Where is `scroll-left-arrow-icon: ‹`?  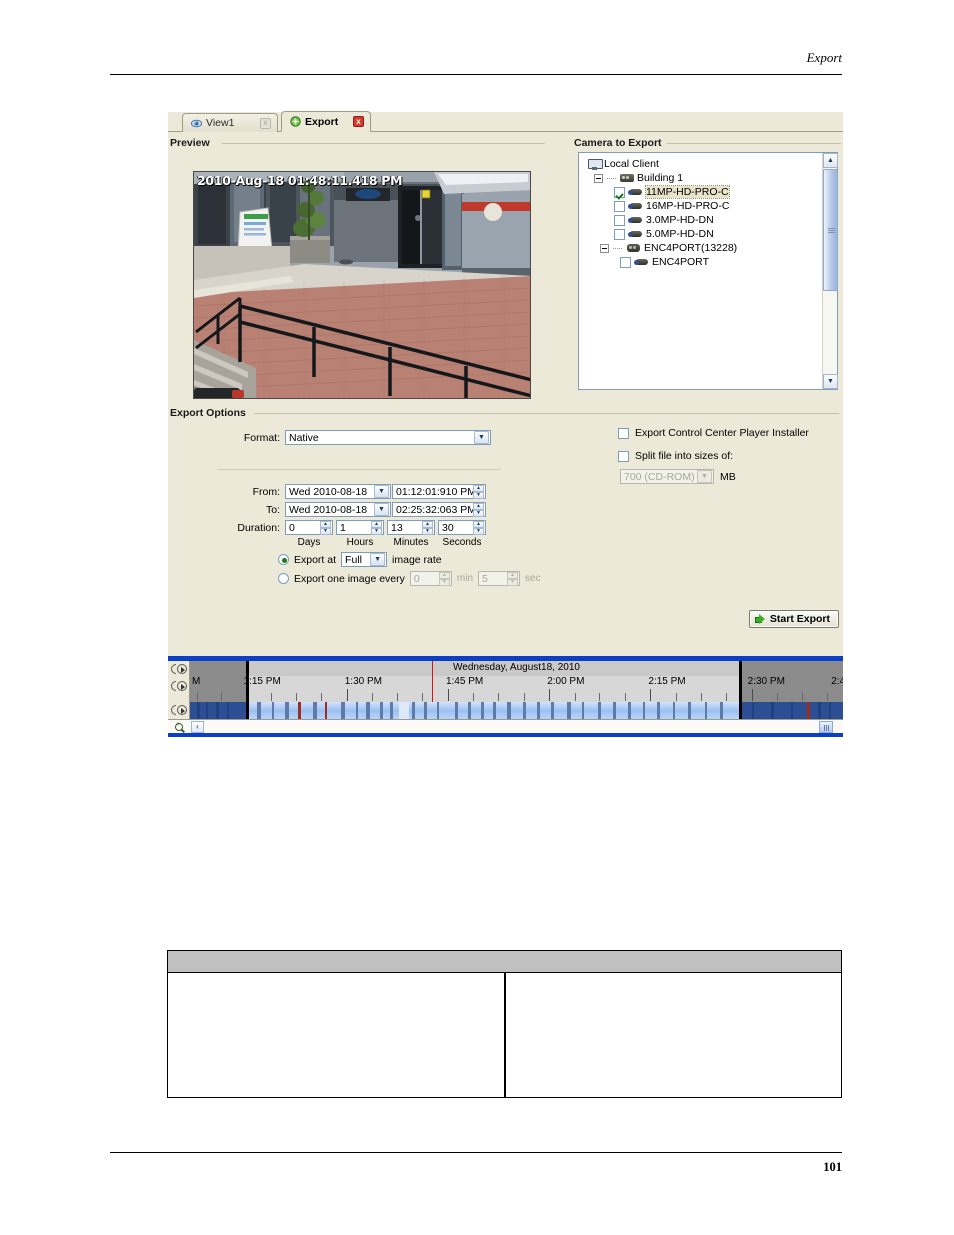
scroll-left-arrow-icon: ‹ is located at coordinates (197, 726).